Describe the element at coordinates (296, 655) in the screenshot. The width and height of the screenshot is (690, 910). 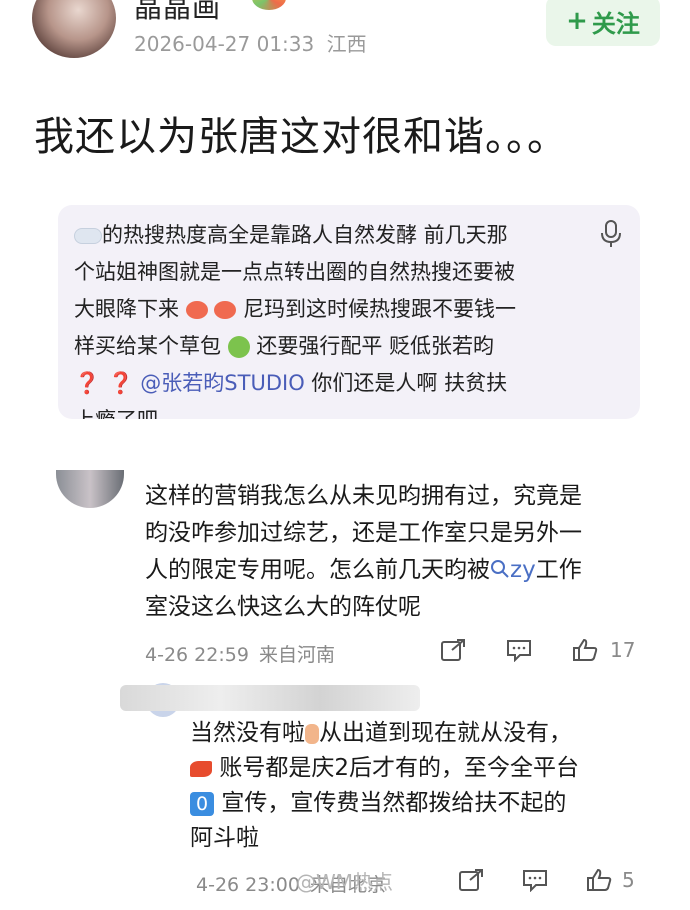
I see `comment-location: 来自河南` at that location.